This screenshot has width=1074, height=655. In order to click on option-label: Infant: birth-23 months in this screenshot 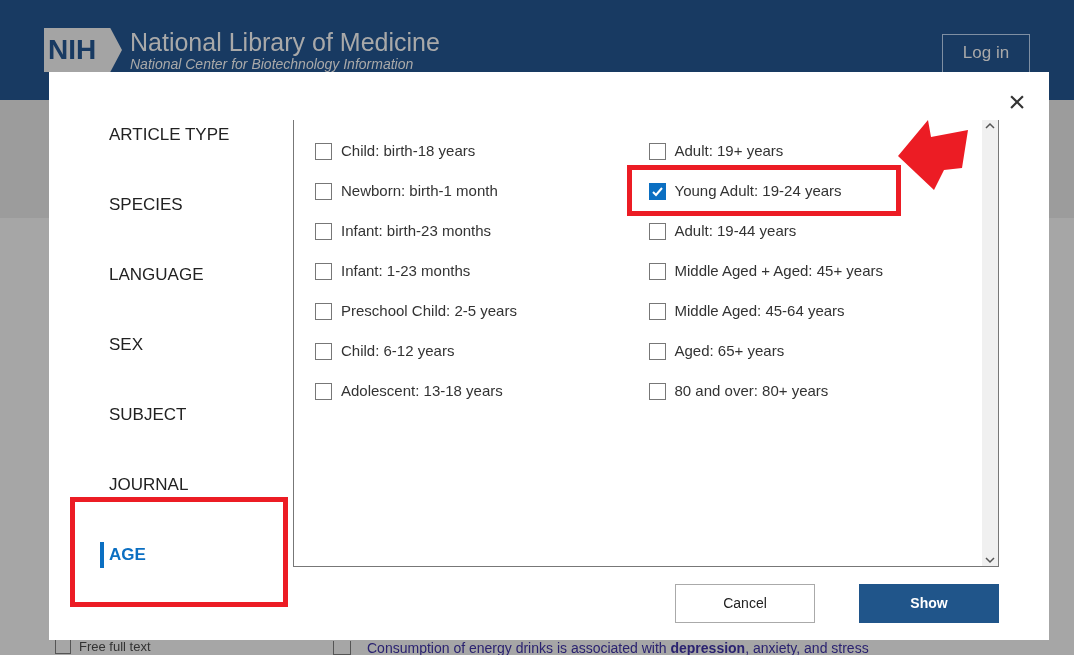, I will do `click(416, 231)`.